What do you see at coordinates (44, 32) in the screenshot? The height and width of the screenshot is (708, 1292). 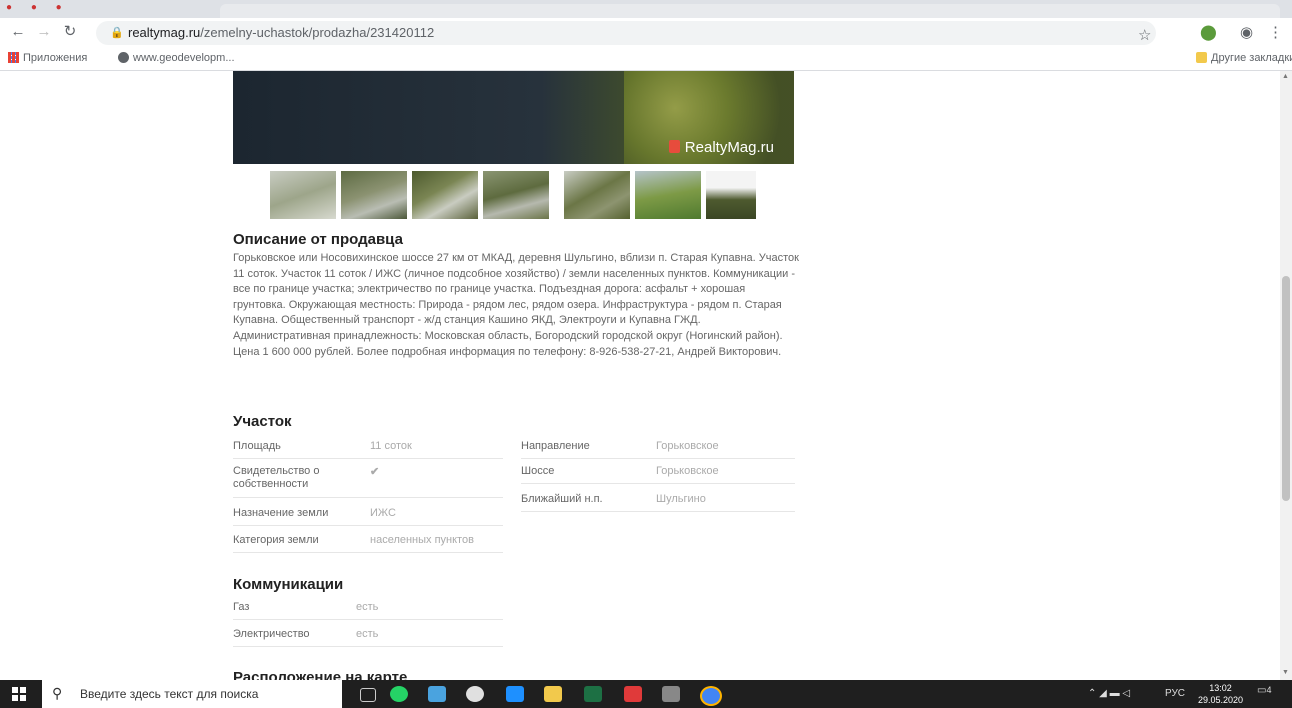 I see `forward-icon: →` at bounding box center [44, 32].